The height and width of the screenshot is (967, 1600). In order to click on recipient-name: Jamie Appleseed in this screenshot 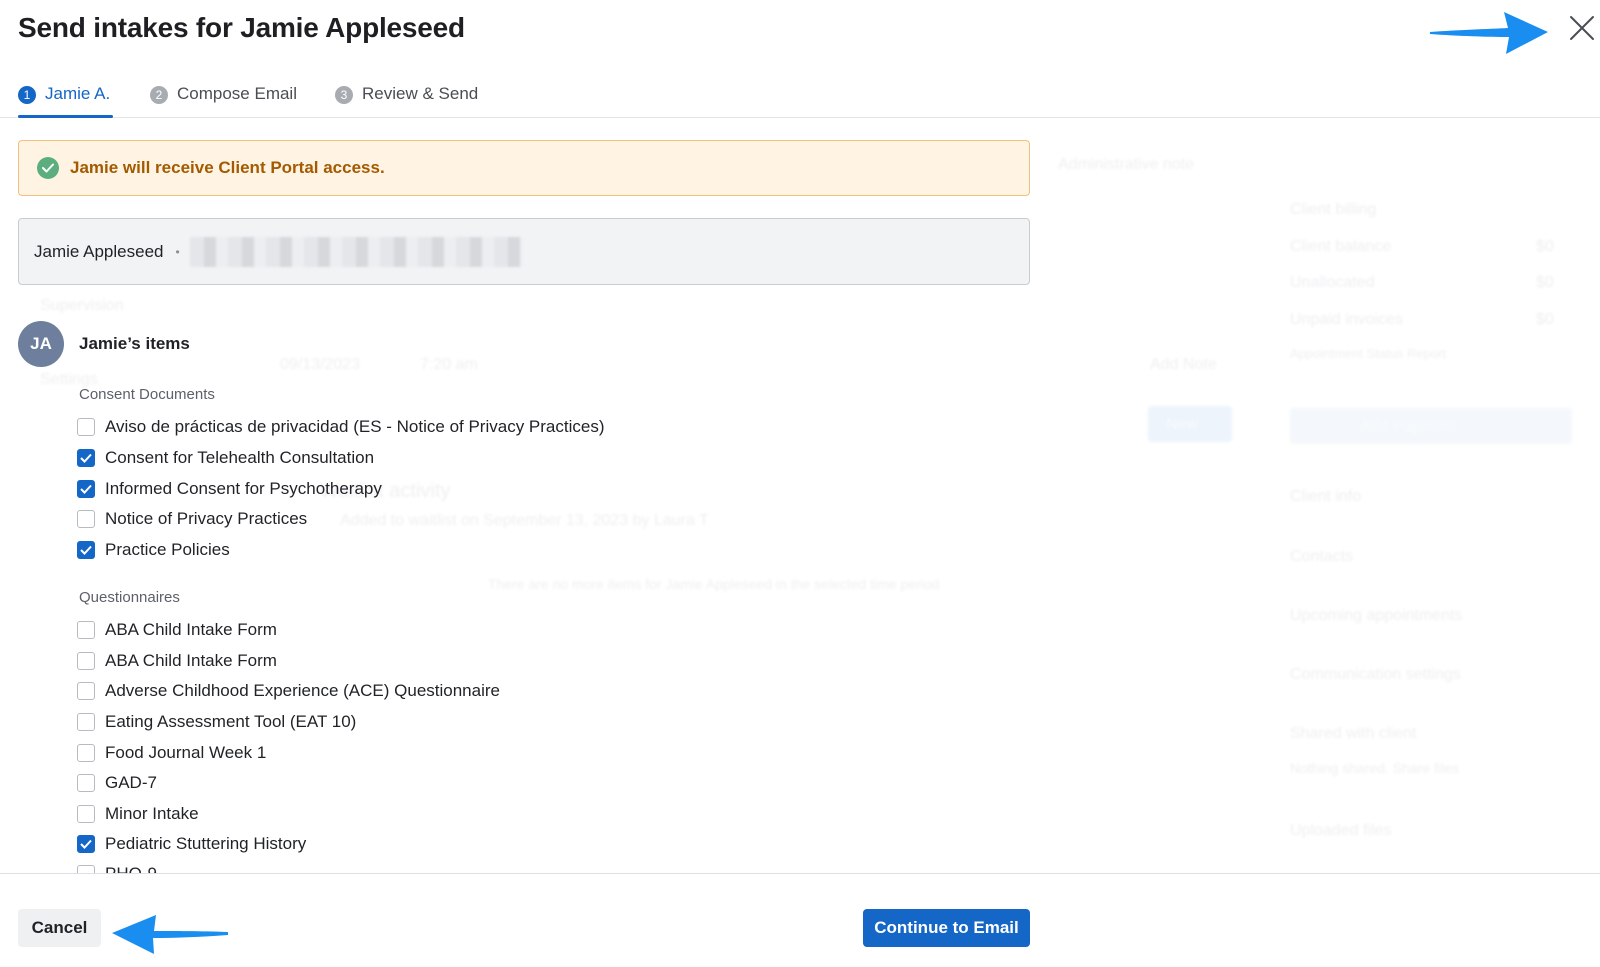, I will do `click(99, 251)`.